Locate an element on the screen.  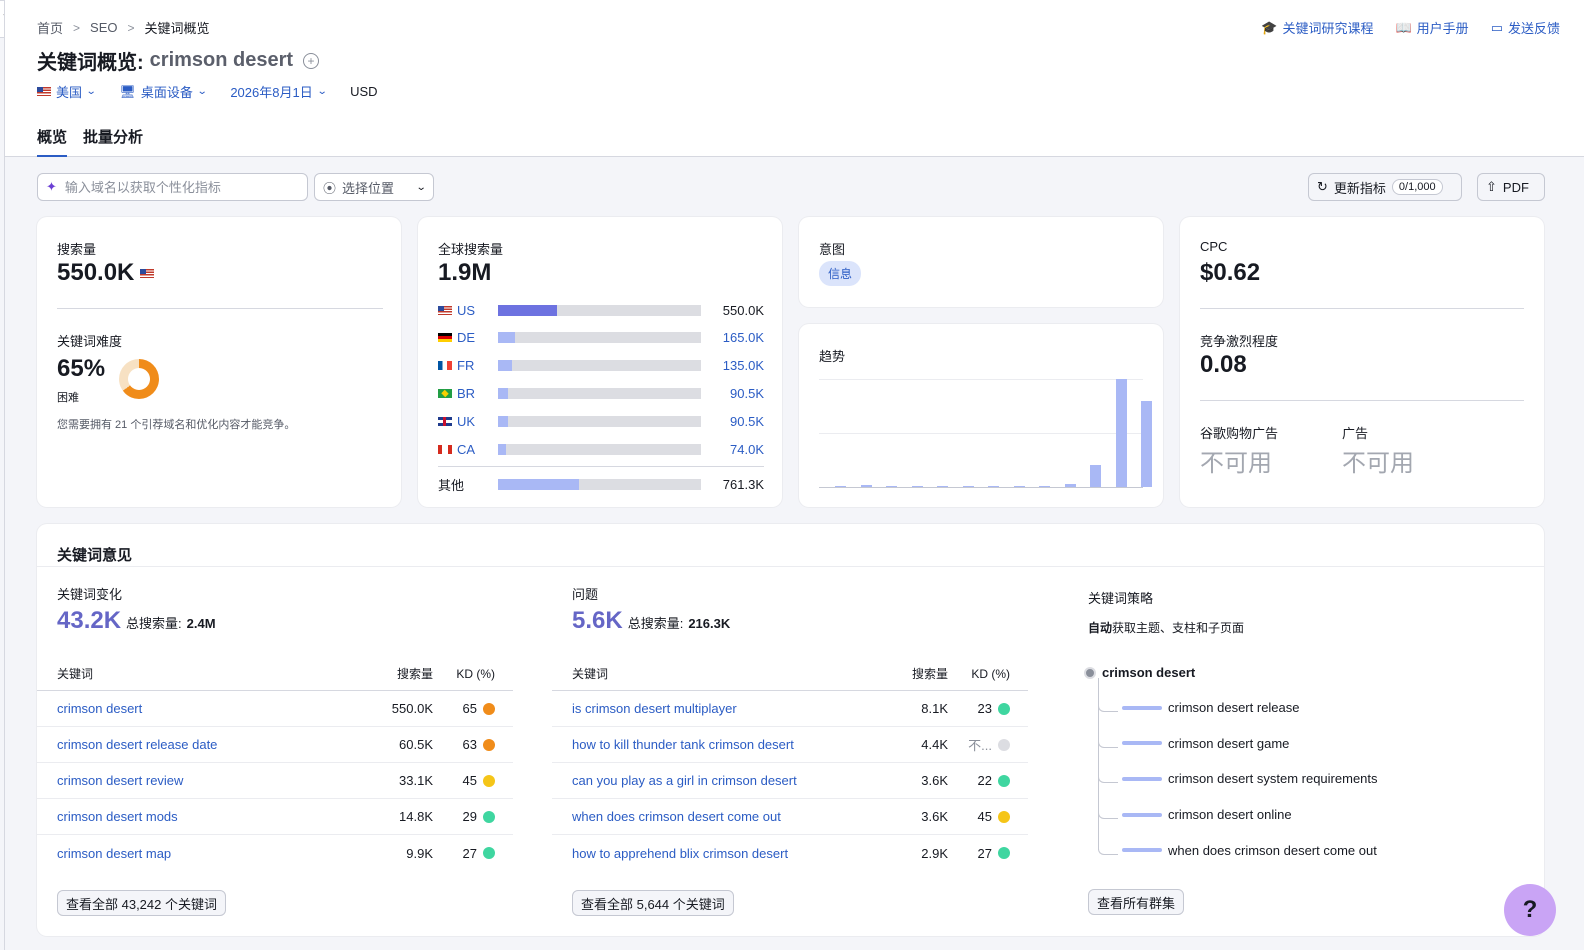
variations-count-link: 43.2K is located at coordinates (89, 621).